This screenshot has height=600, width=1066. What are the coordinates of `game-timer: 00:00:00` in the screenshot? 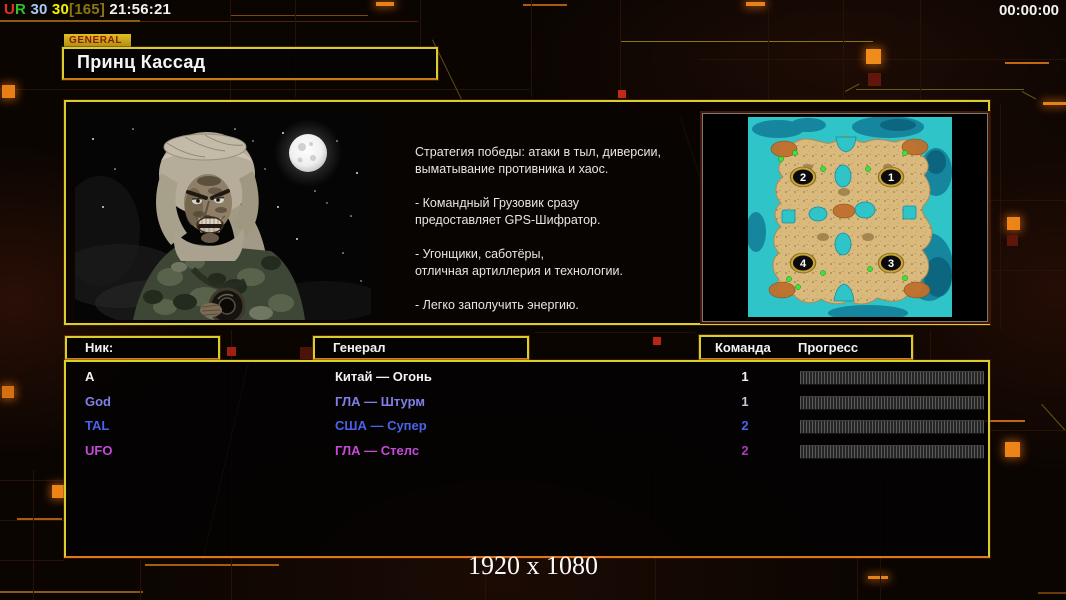 It's located at (1028, 10).